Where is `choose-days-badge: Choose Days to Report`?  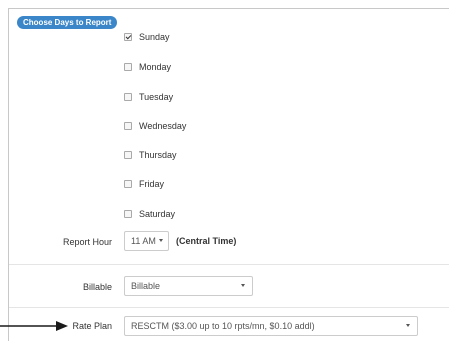 choose-days-badge: Choose Days to Report is located at coordinates (67, 22).